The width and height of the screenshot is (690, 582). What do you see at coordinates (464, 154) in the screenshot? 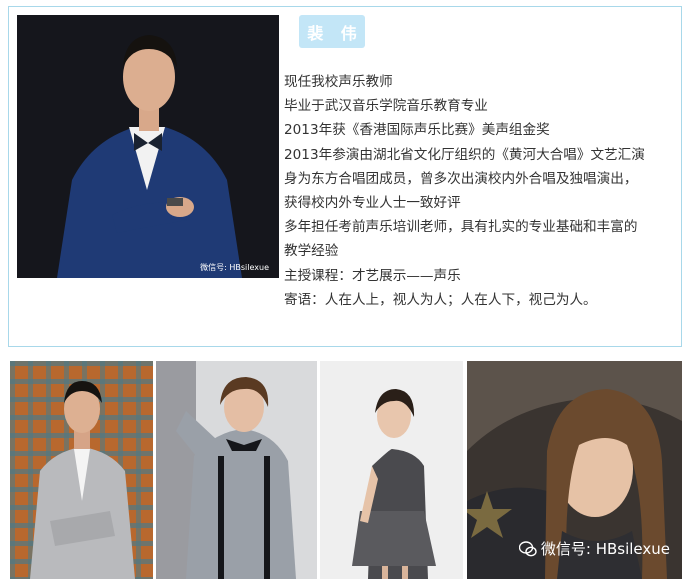
I see `bio-line: 2013年参演由湖北省文化厅组织的《黄河大合唱》文艺汇演` at bounding box center [464, 154].